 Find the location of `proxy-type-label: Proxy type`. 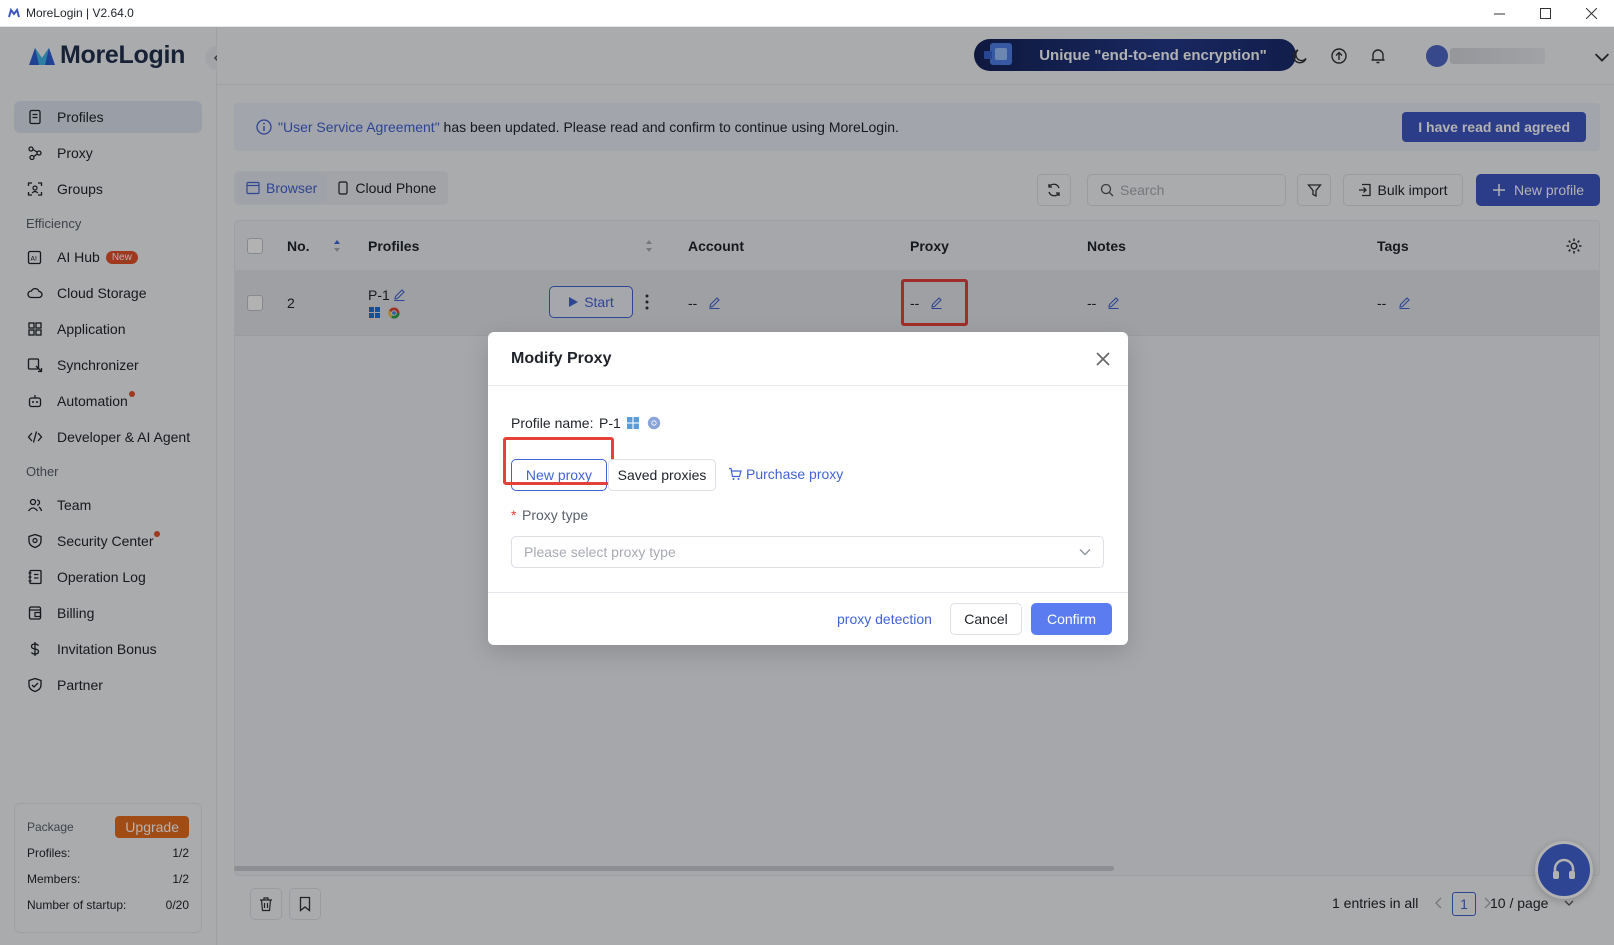

proxy-type-label: Proxy type is located at coordinates (555, 515).